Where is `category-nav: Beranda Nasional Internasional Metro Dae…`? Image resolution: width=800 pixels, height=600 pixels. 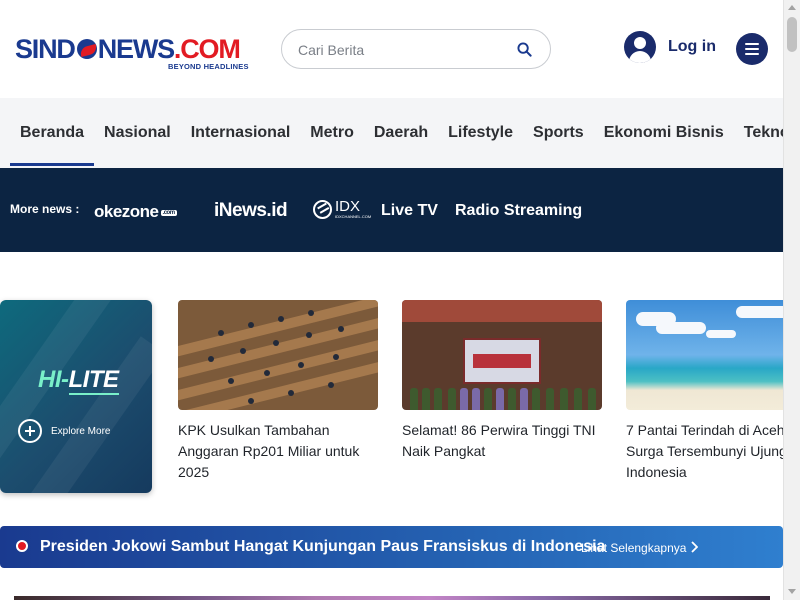
category-nav: Beranda Nasional Internasional Metro Dae… is located at coordinates (391, 133).